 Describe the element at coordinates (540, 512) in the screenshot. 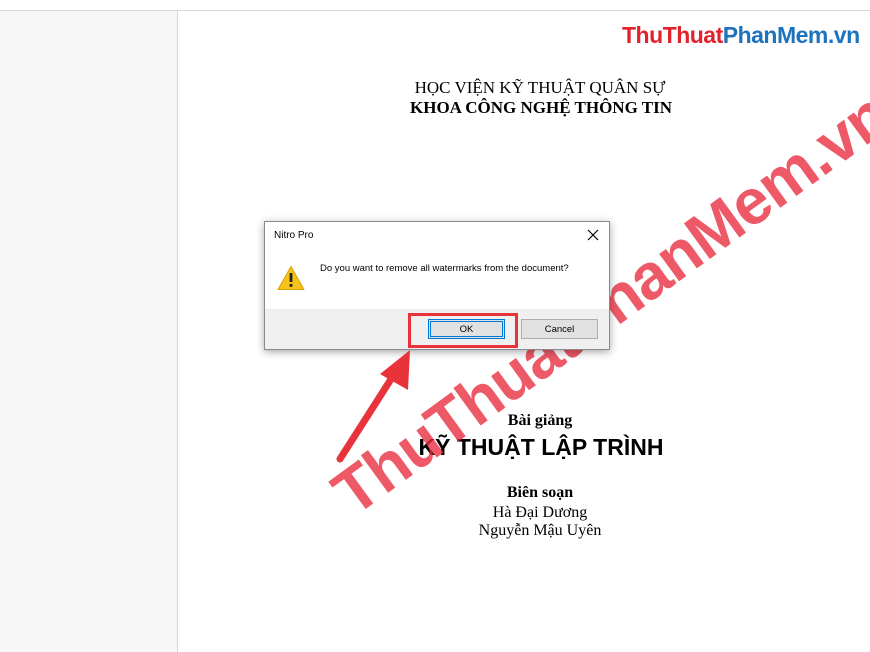

I see `doc-author-1: Hà Đại Dương` at that location.